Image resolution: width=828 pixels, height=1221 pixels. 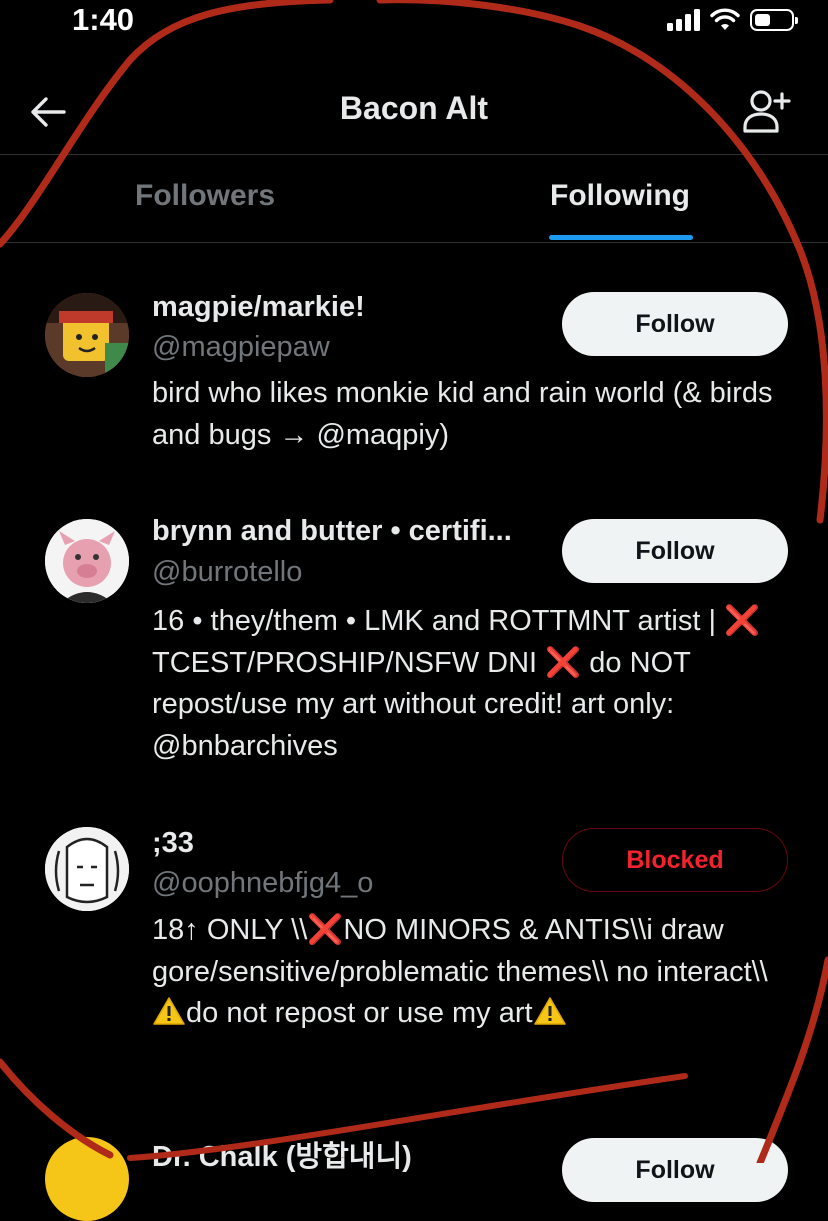 I want to click on tab-bar: Followers Following, so click(x=414, y=198).